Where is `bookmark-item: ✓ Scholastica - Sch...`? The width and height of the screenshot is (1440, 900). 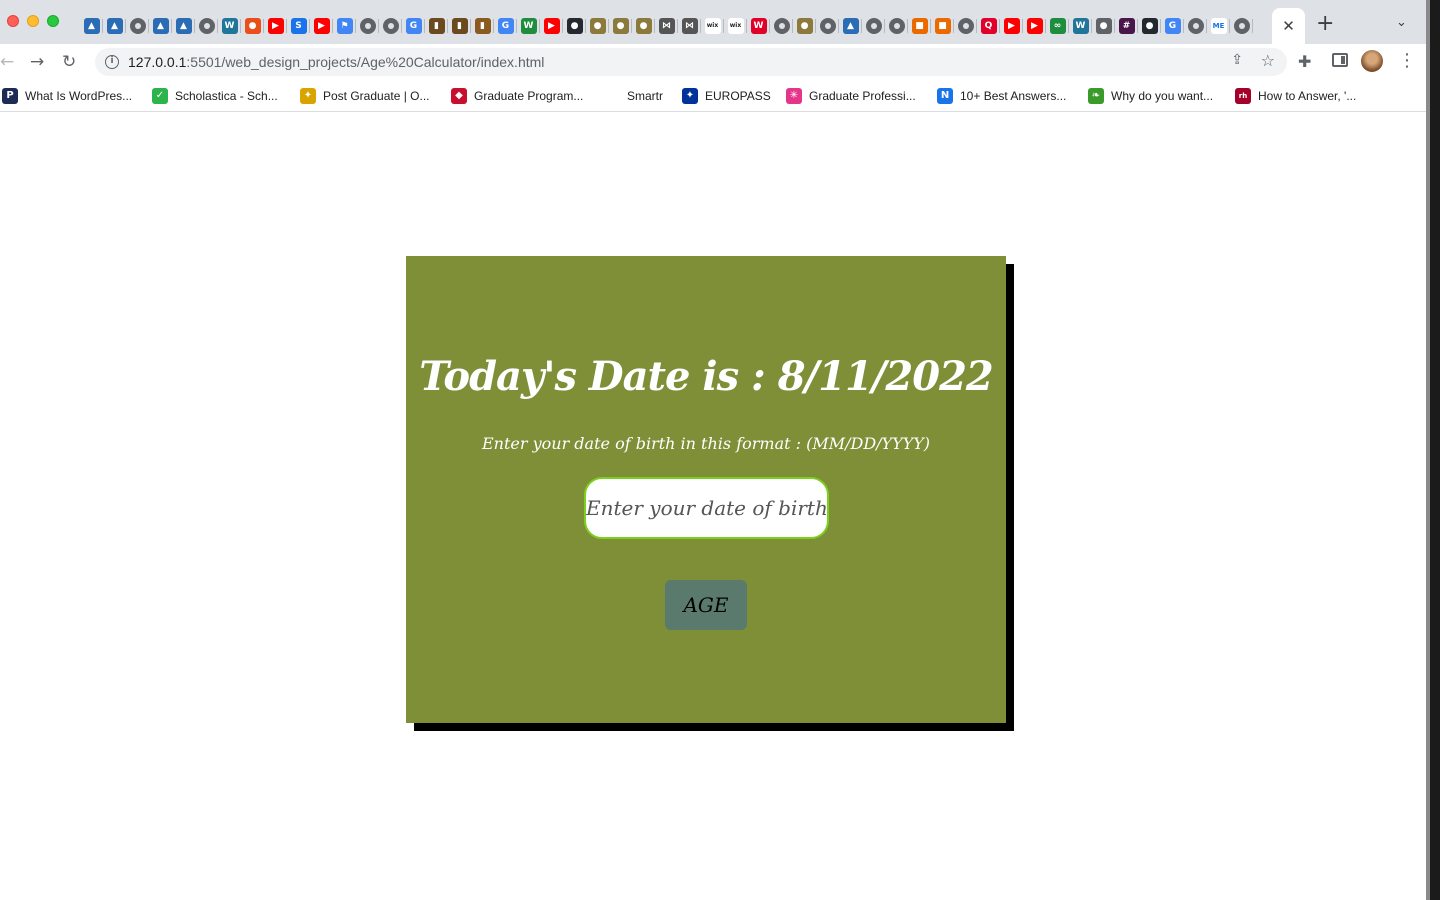 bookmark-item: ✓ Scholastica - Sch... is located at coordinates (215, 96).